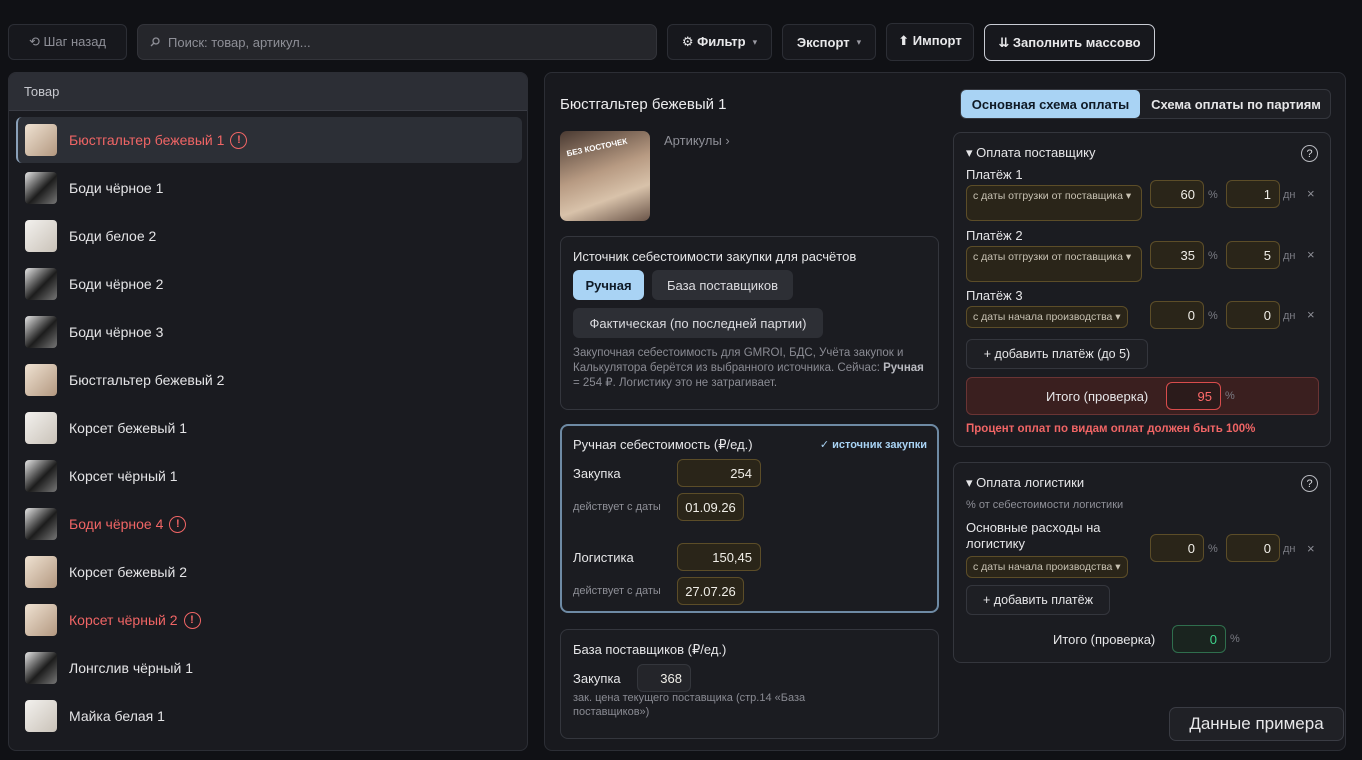  What do you see at coordinates (269, 428) in the screenshot?
I see `product-row: Корсет бежевый 1` at bounding box center [269, 428].